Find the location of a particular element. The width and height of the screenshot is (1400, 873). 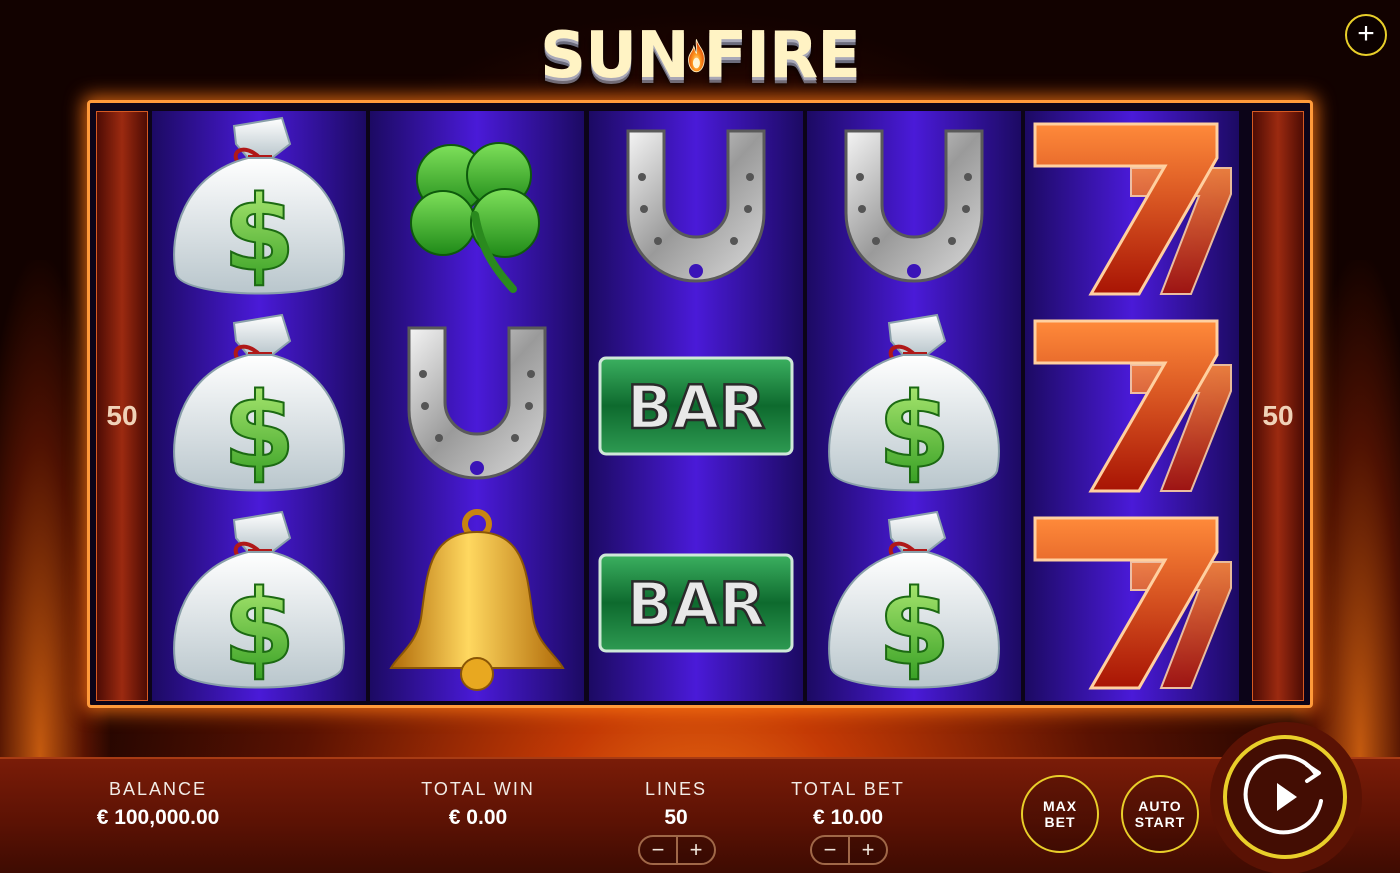

payline-indicator-left: 50 is located at coordinates (122, 406).